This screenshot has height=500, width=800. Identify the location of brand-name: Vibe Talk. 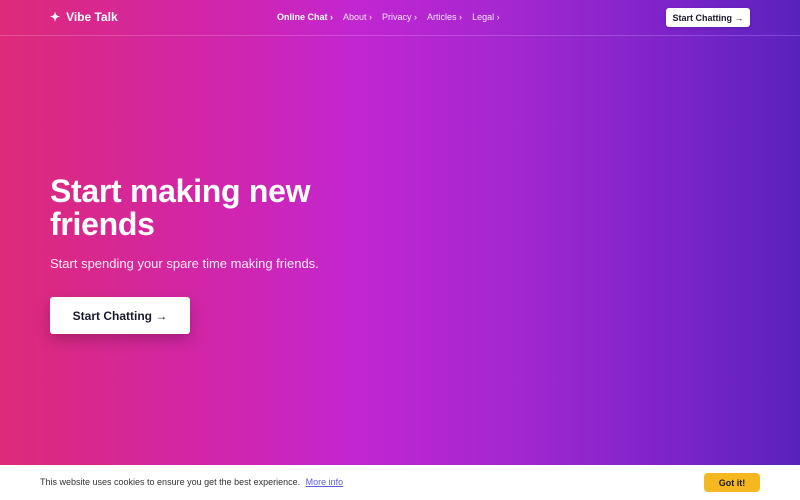
(92, 17).